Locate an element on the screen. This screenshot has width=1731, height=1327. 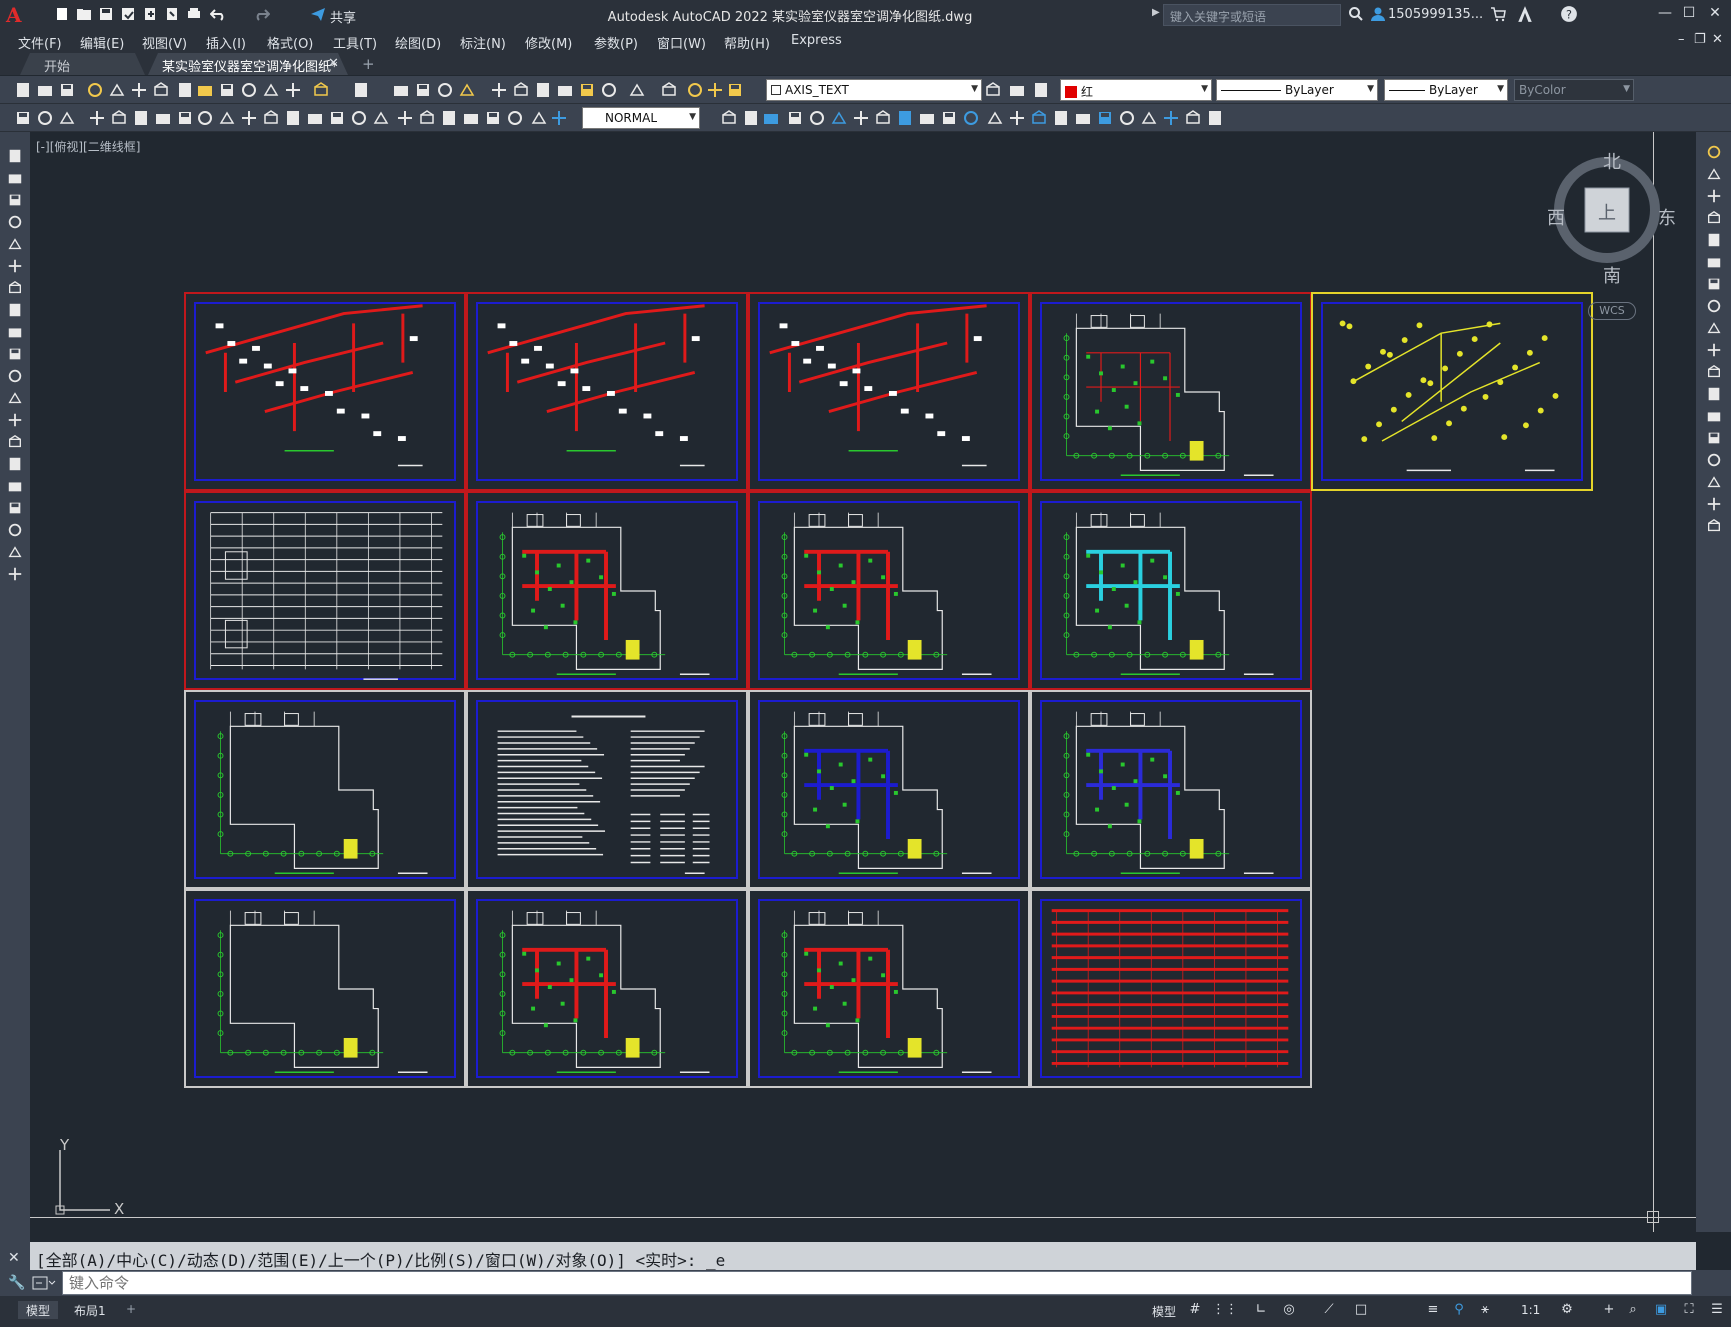
tool-39-icon is located at coordinates (1017, 118).